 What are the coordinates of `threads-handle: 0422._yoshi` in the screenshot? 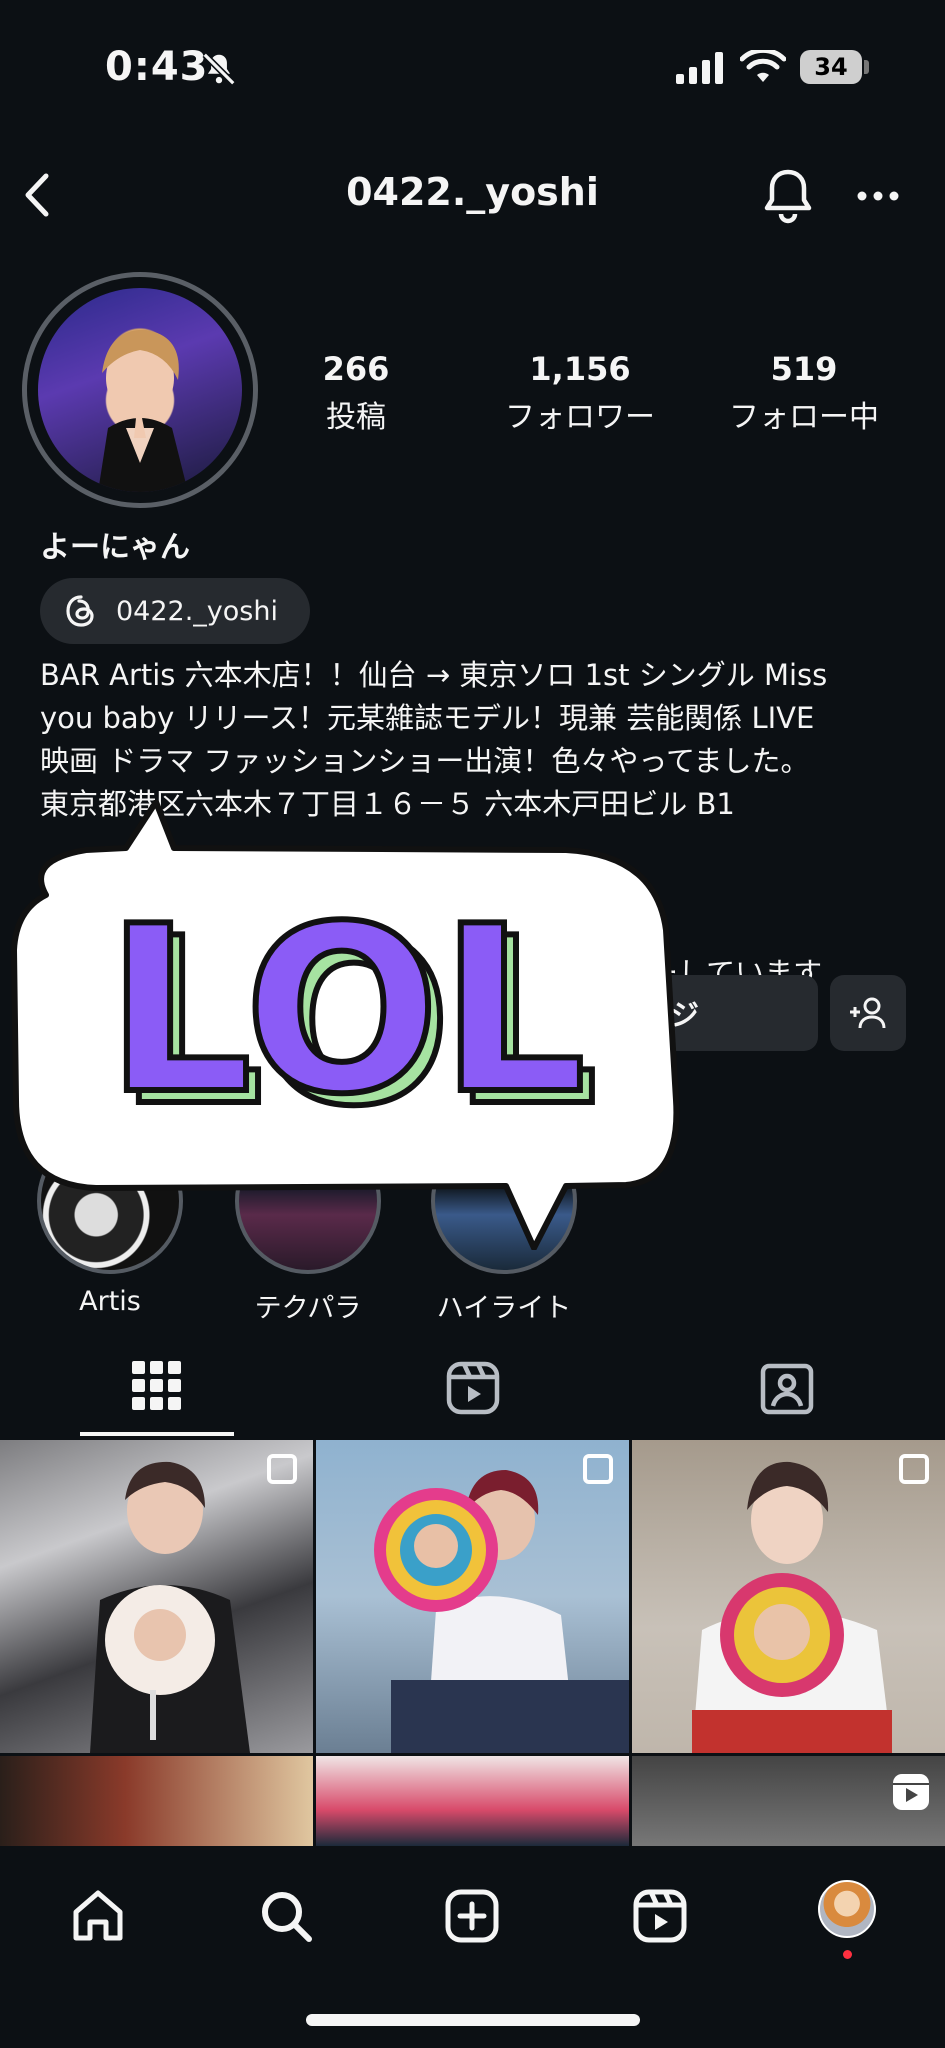 It's located at (197, 611).